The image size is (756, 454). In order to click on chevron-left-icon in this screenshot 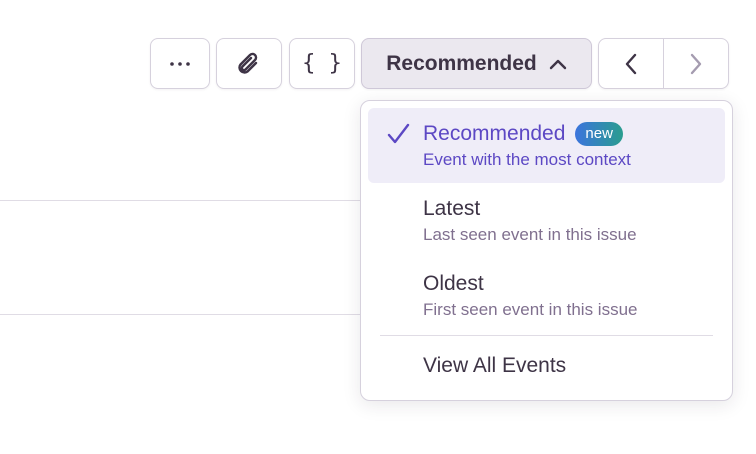, I will do `click(631, 63)`.